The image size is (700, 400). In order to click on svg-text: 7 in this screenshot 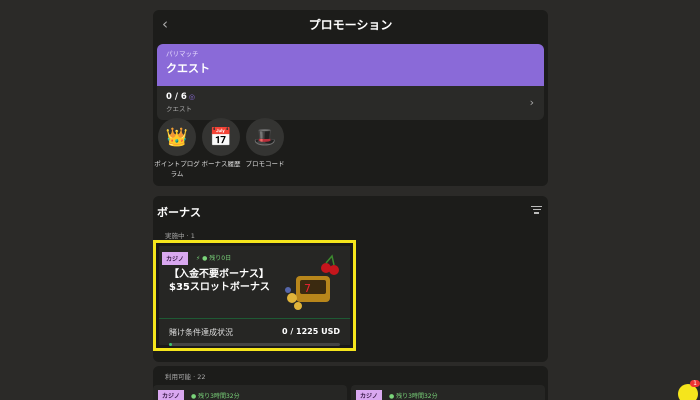, I will do `click(307, 288)`.